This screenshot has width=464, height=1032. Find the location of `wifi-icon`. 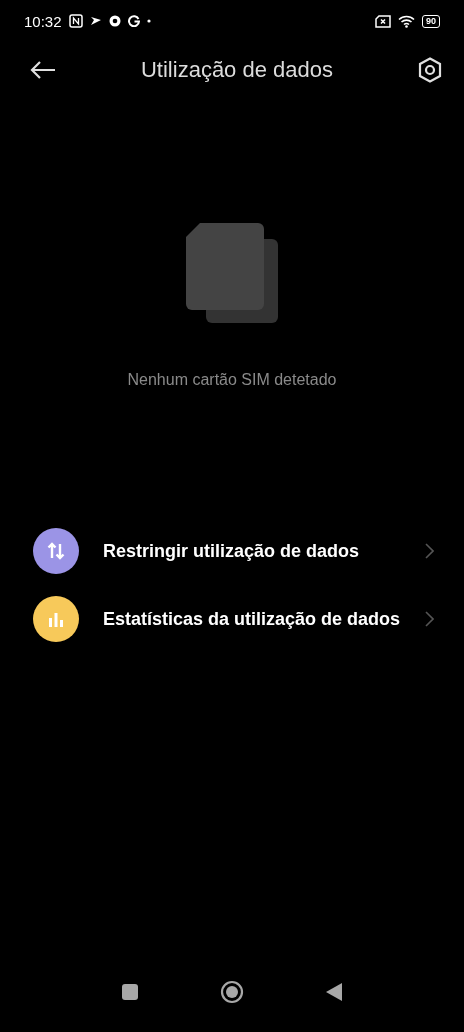

wifi-icon is located at coordinates (406, 21).